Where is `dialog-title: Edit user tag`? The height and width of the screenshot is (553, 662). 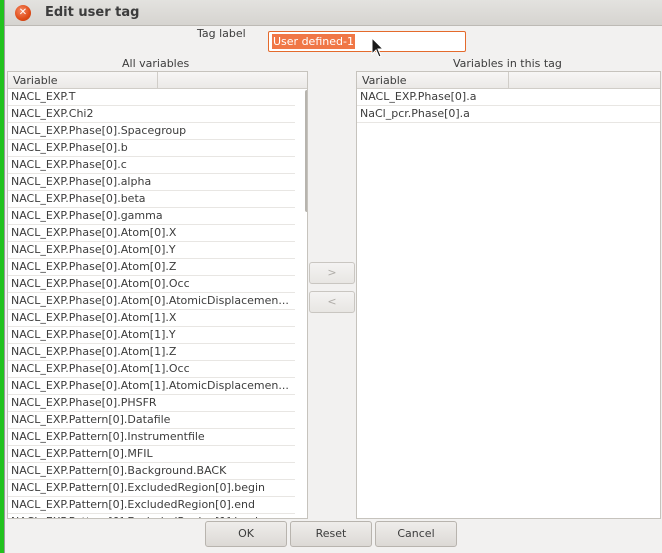
dialog-title: Edit user tag is located at coordinates (92, 12).